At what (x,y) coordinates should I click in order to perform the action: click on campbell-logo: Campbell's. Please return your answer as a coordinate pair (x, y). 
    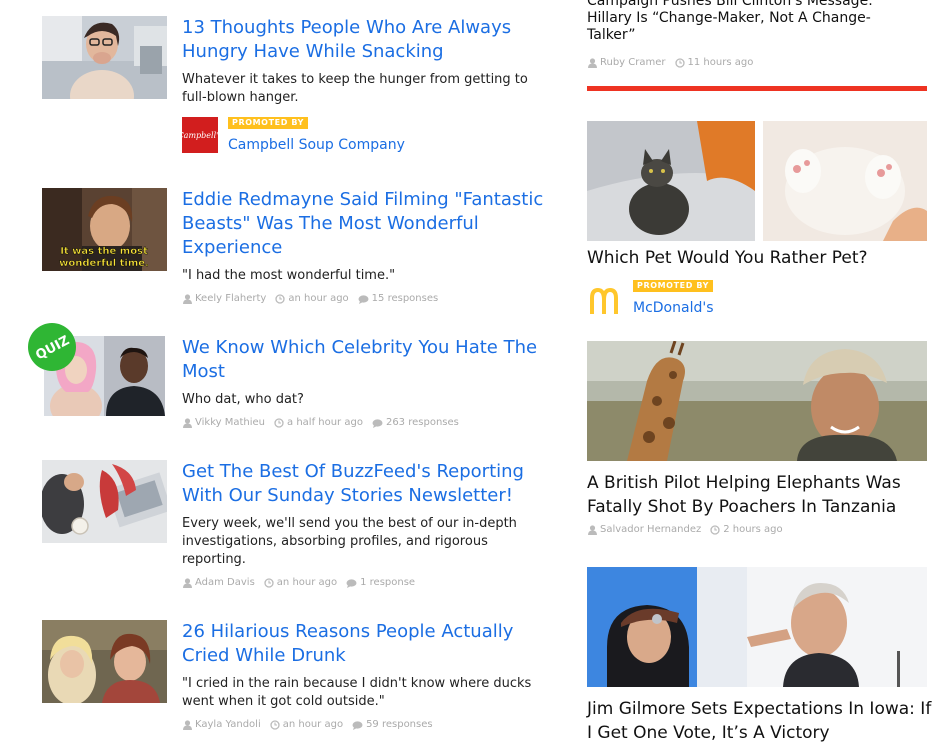
    Looking at the image, I should click on (200, 135).